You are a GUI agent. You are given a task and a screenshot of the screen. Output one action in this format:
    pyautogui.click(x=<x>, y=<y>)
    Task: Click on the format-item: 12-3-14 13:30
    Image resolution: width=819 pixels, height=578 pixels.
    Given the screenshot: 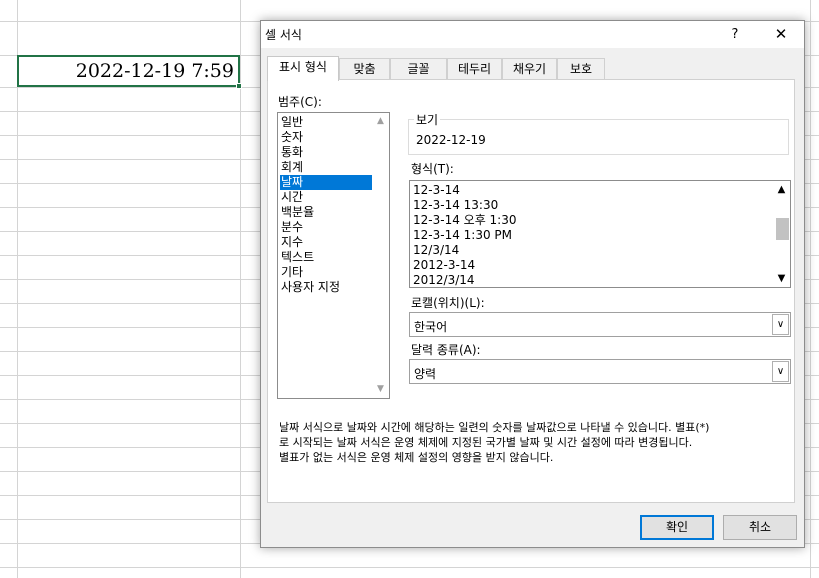 What is the action you would take?
    pyautogui.click(x=455, y=205)
    